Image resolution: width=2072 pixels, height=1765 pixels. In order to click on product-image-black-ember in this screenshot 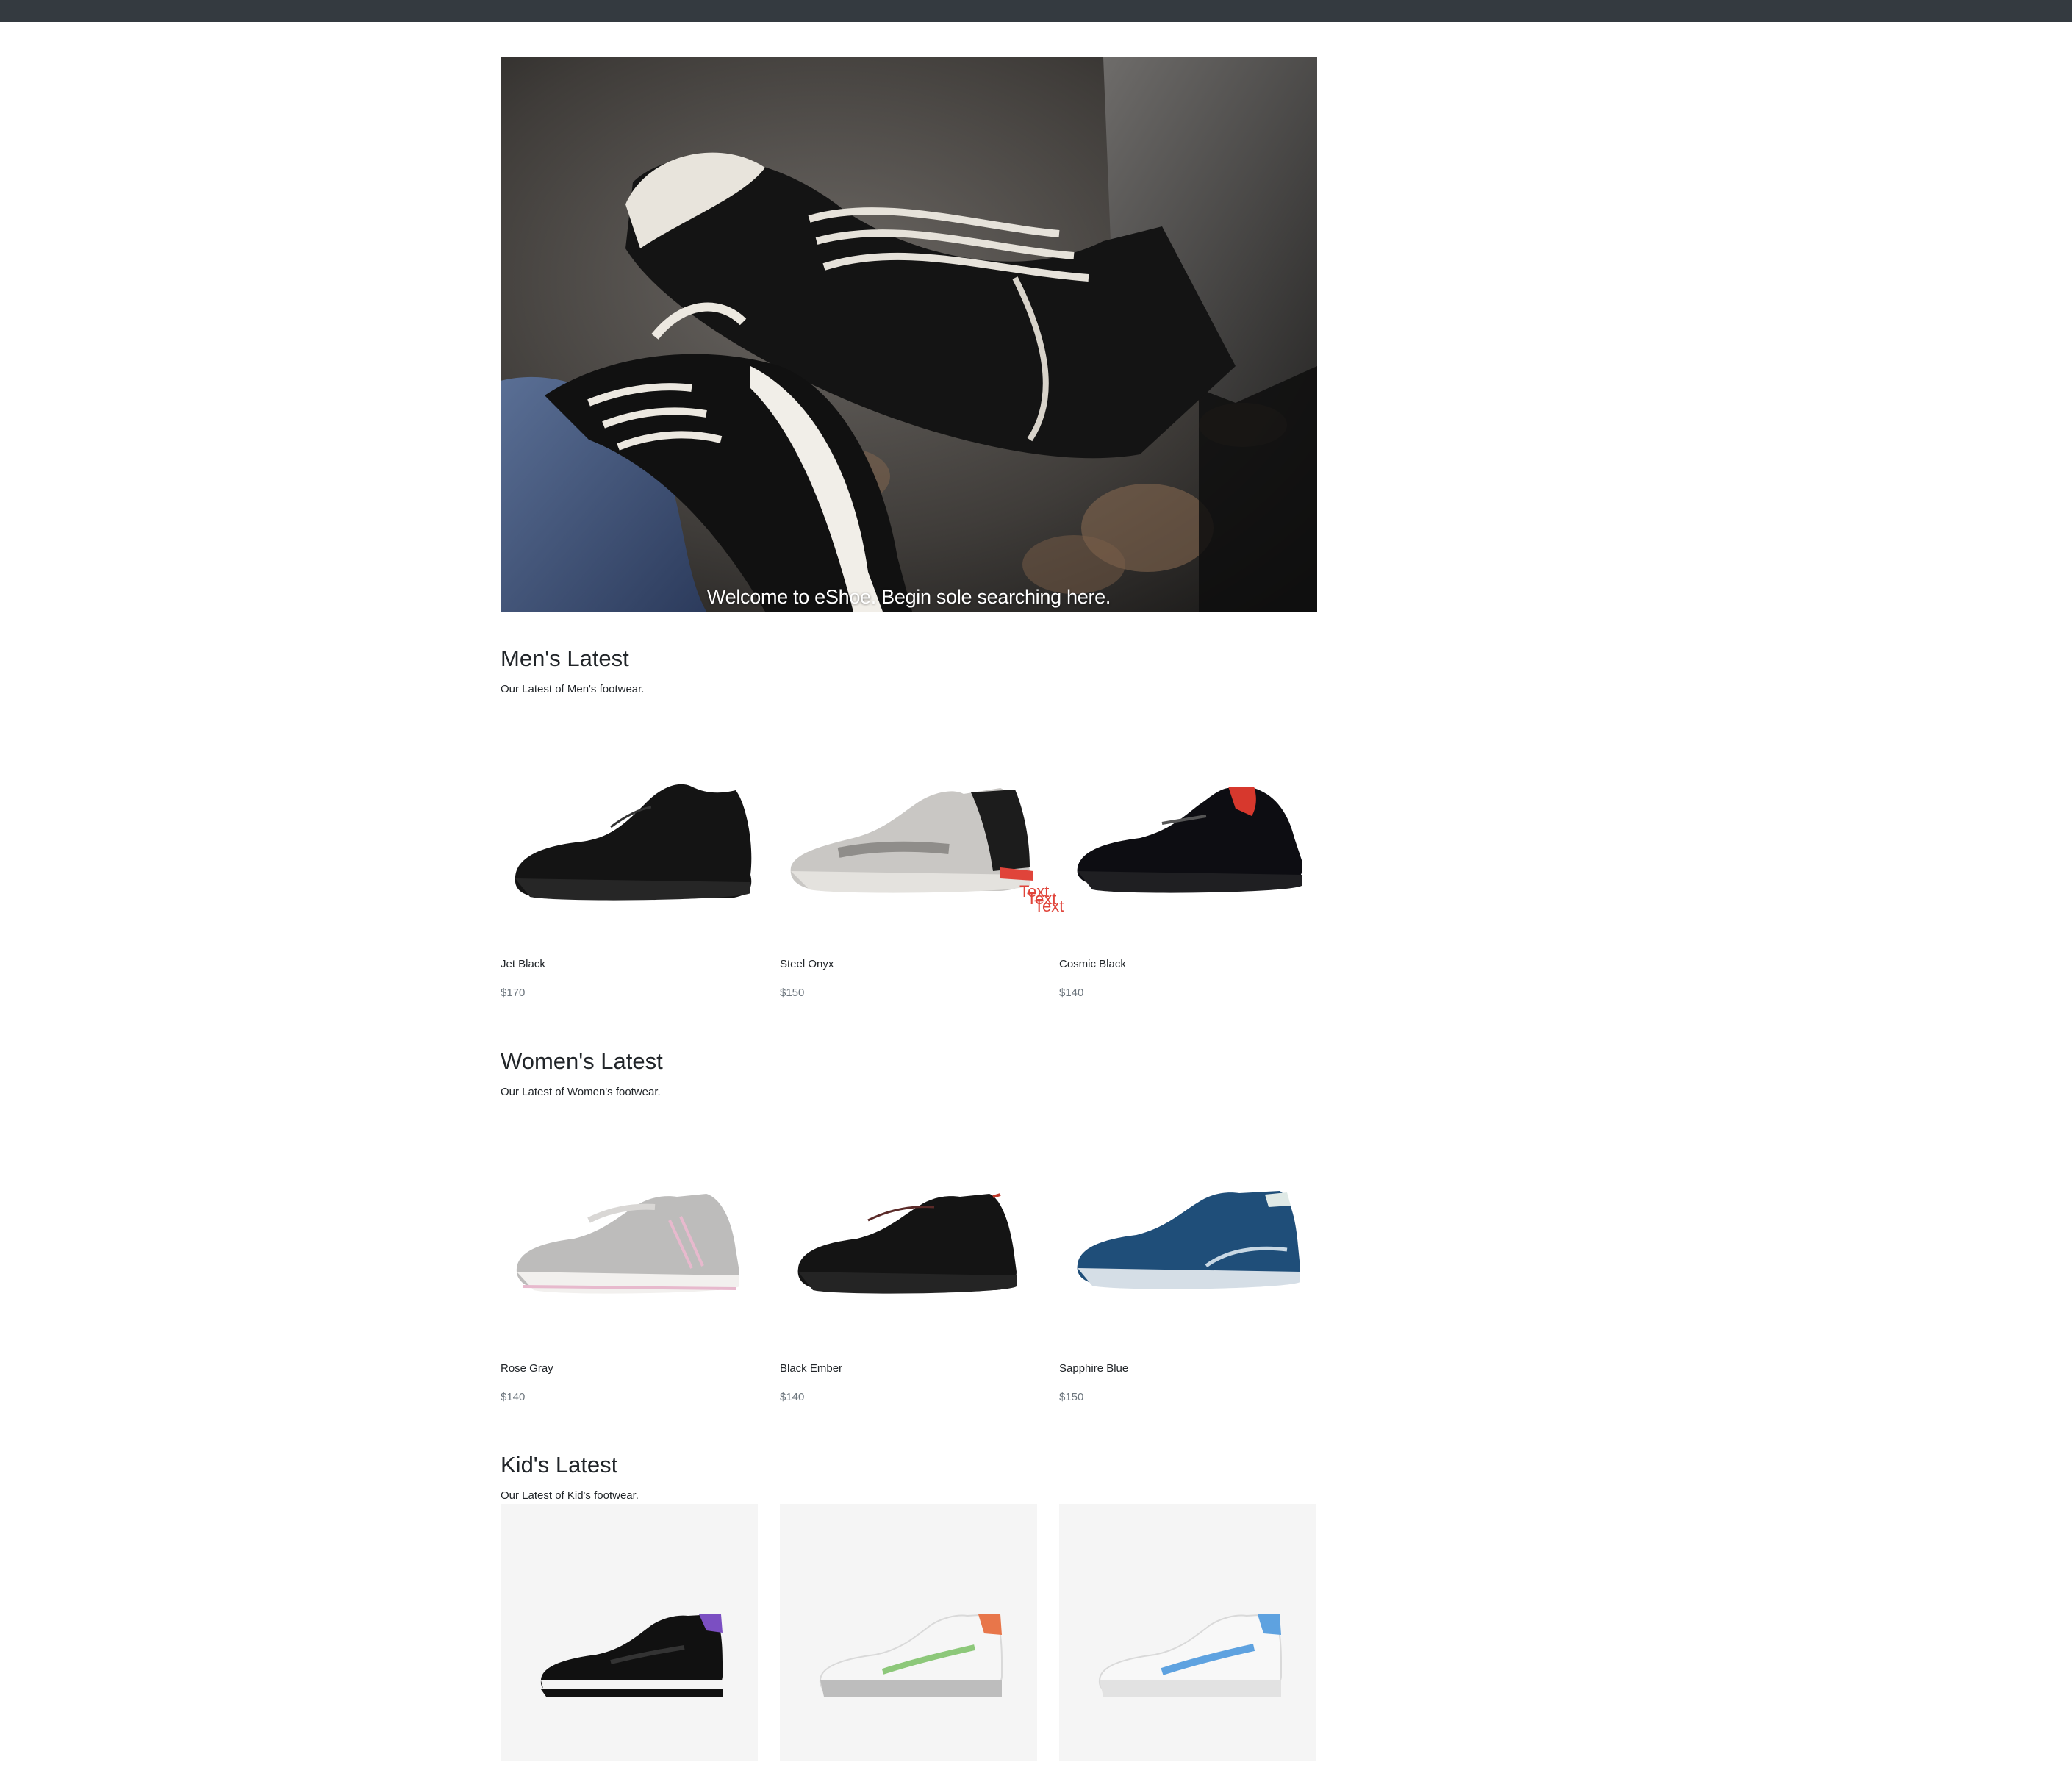, I will do `click(908, 1250)`.